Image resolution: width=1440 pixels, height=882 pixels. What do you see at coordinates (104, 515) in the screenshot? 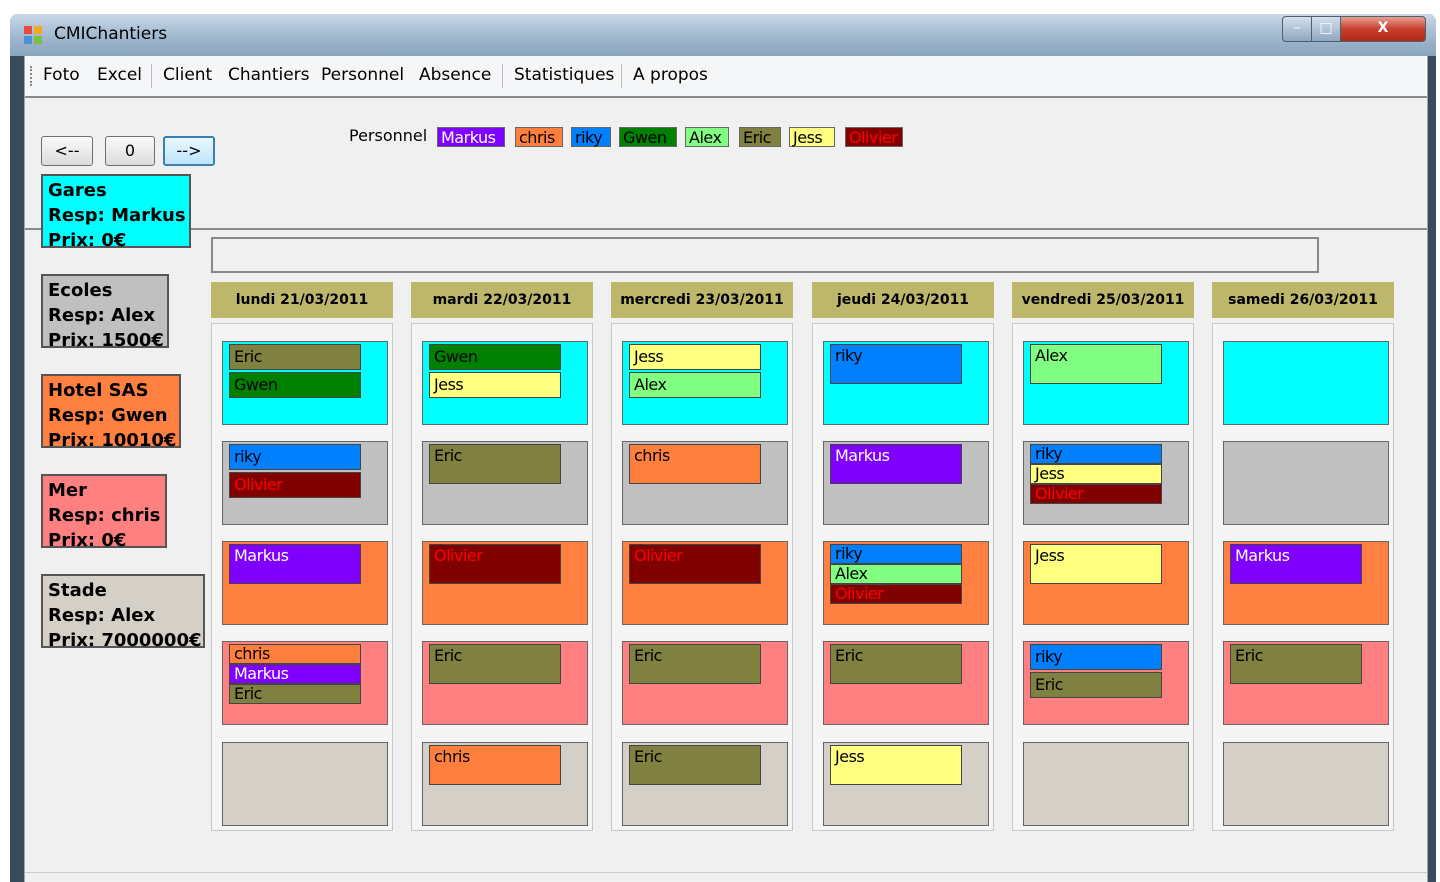
I see `site-resp: Resp: chris` at bounding box center [104, 515].